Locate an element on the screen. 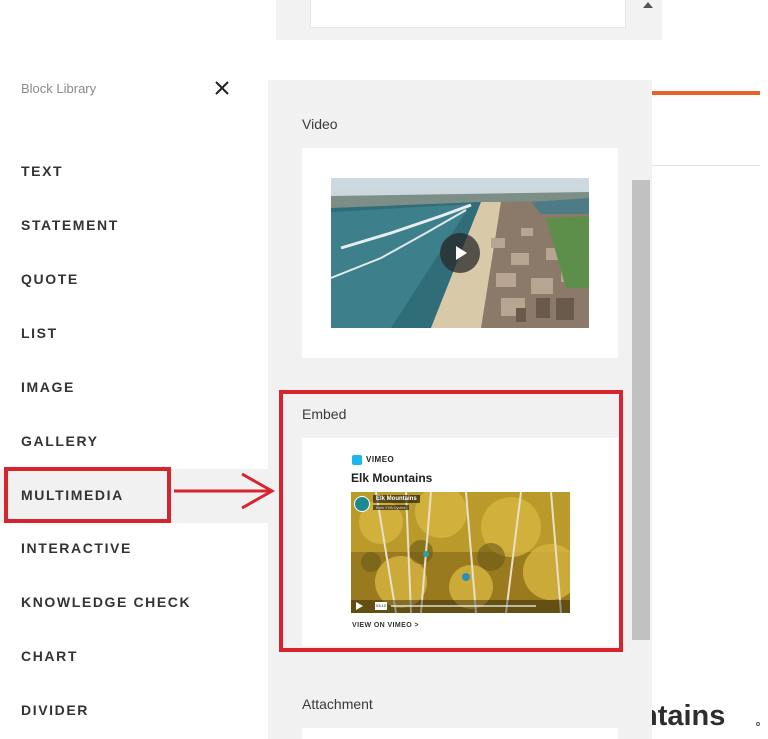 This screenshot has height=739, width=768. close-icon is located at coordinates (222, 88).